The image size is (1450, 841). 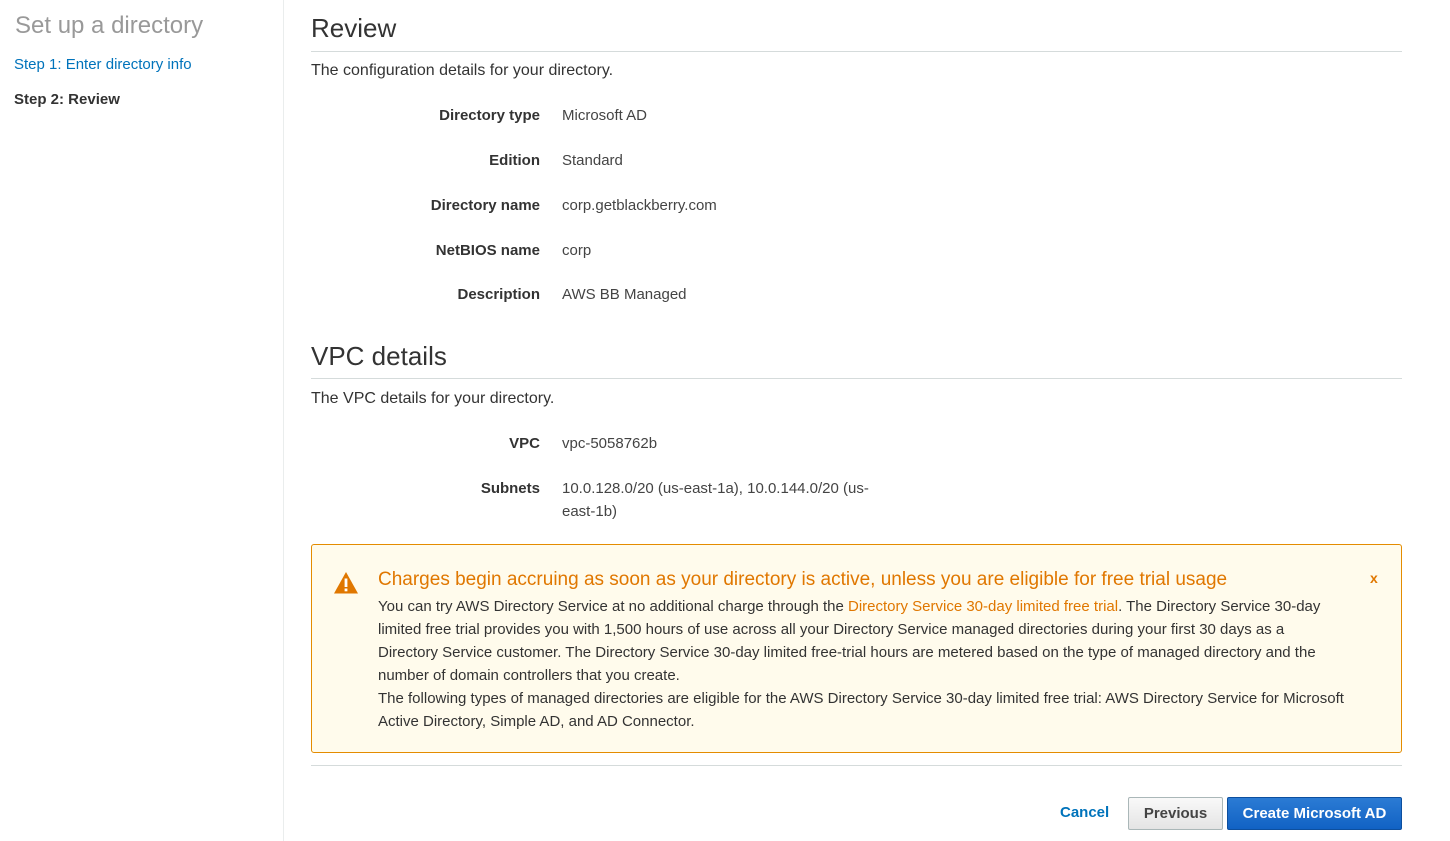 I want to click on field-value: vpc-5058762b, so click(x=610, y=443).